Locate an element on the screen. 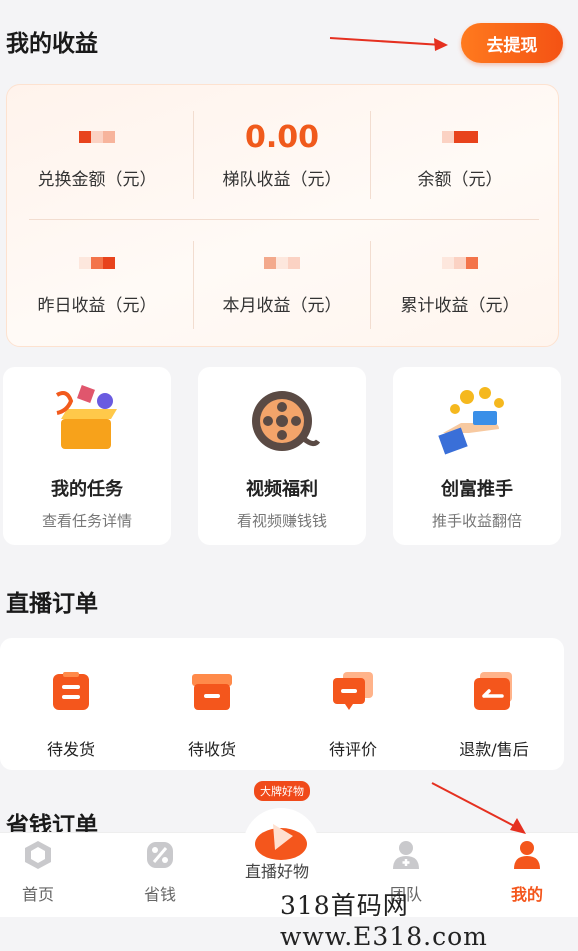  order-pending-review: 待评价 is located at coordinates (353, 716).